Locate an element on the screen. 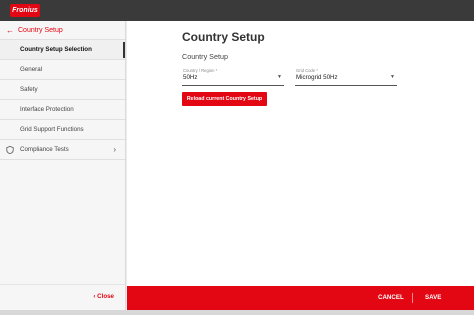 The image size is (474, 315). sidebar-item-general: General is located at coordinates (62, 70).